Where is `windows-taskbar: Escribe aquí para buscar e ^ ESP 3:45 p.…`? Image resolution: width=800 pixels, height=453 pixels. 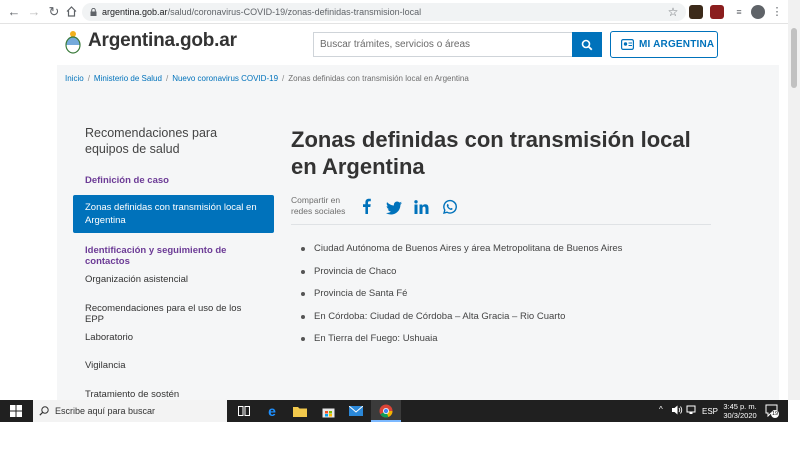 windows-taskbar: Escribe aquí para buscar e ^ ESP 3:45 p.… is located at coordinates (394, 411).